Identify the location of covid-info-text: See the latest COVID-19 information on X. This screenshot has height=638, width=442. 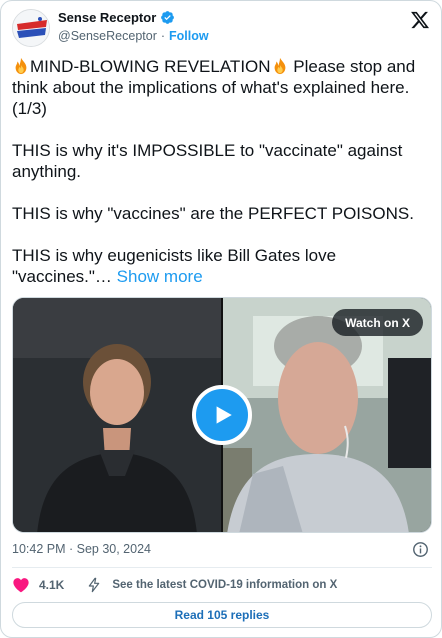
(225, 585).